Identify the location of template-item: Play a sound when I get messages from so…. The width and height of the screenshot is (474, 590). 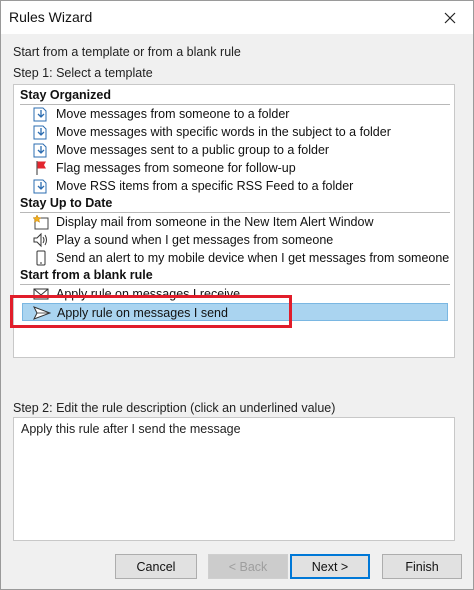
(234, 240).